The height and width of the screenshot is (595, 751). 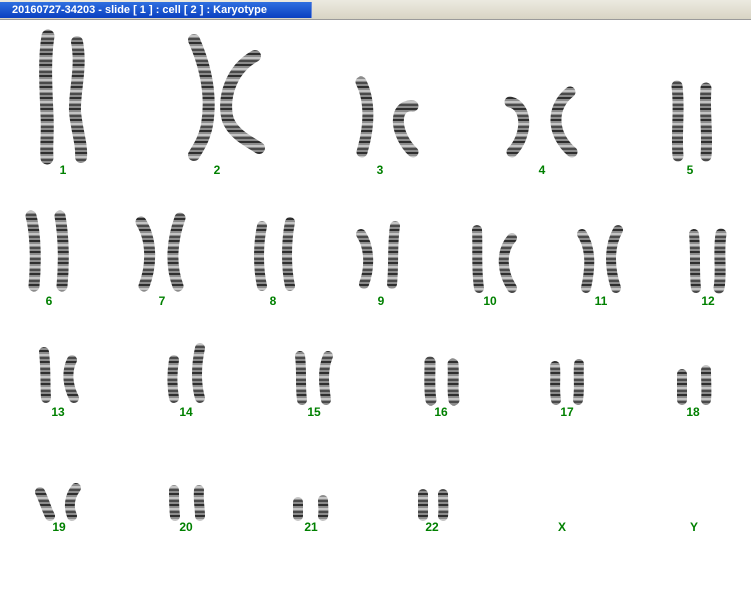 What do you see at coordinates (441, 412) in the screenshot?
I see `chromosome-label-16: 16` at bounding box center [441, 412].